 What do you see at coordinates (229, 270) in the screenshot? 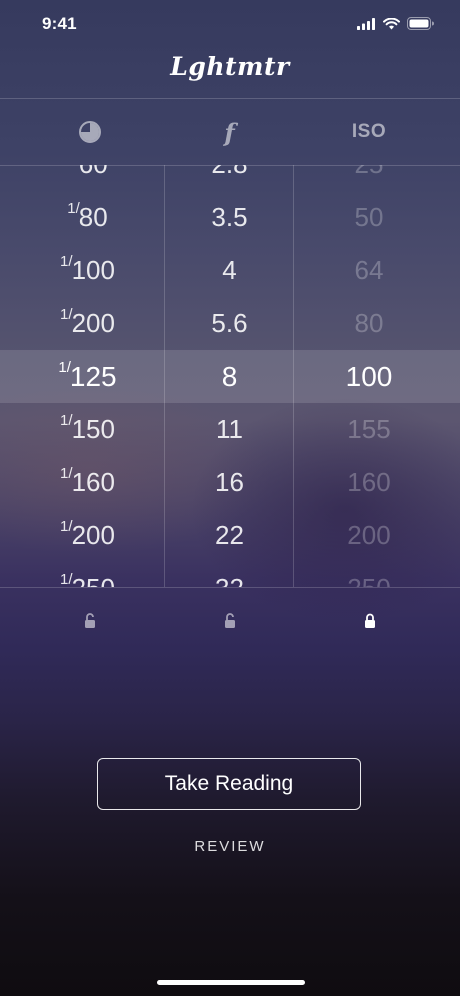
I see `aperture-option: 4` at bounding box center [229, 270].